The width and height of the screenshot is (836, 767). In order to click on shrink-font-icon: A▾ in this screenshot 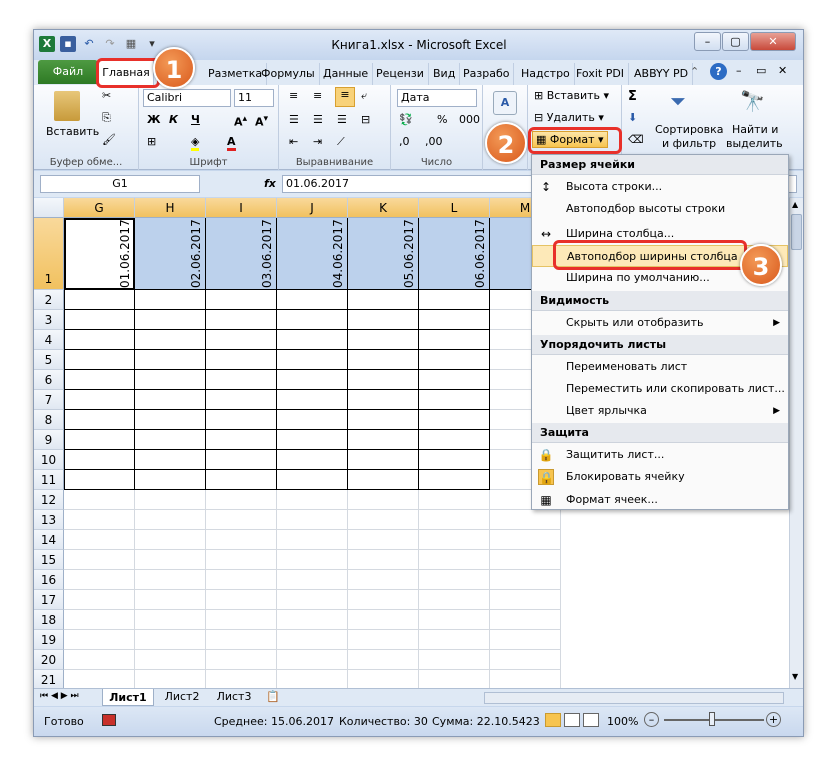, I will do `click(261, 121)`.